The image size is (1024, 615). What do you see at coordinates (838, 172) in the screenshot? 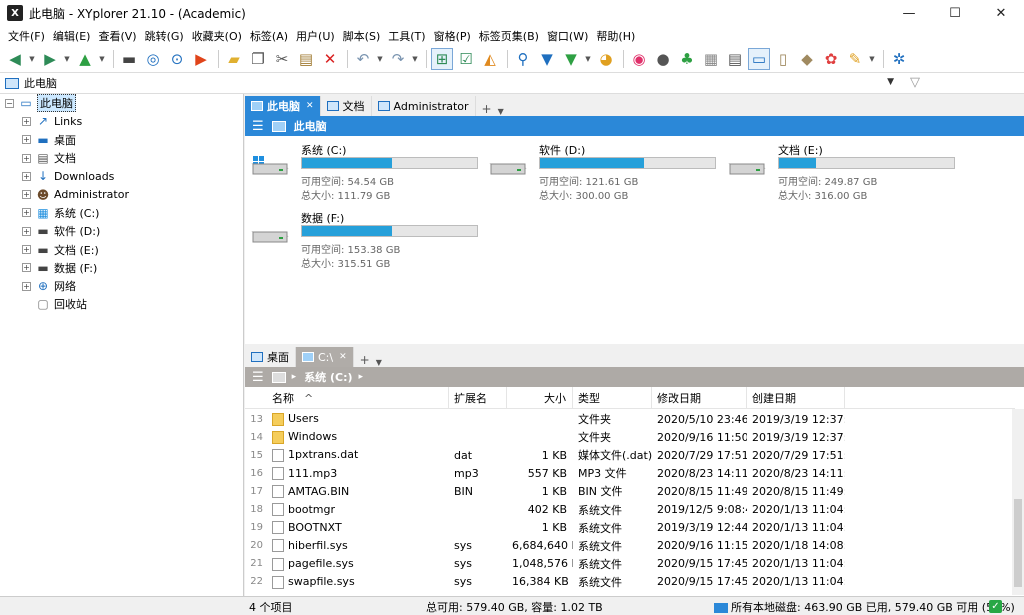
I see `drive-tile: 文档 (E:) 可用空间: 249.87 GB 总大小: 316.00 GB` at bounding box center [838, 172].